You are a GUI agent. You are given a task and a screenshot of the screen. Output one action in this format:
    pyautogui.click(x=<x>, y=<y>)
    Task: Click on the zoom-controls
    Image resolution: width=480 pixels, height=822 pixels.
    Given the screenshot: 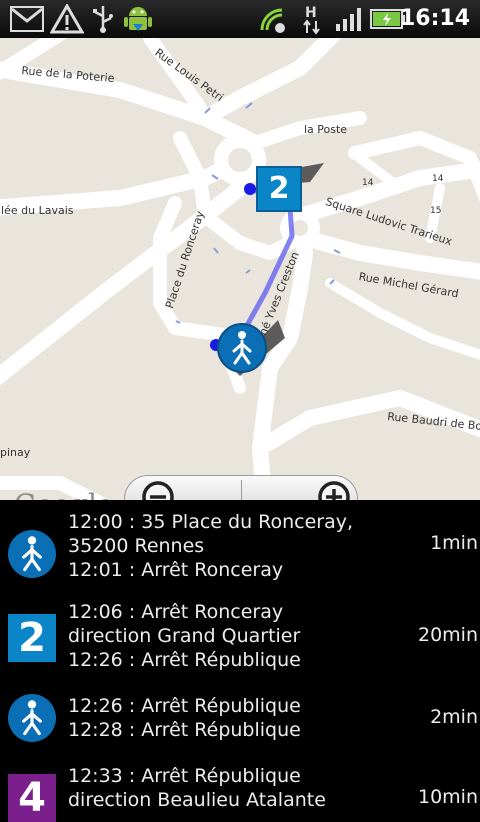 What is the action you would take?
    pyautogui.click(x=241, y=487)
    